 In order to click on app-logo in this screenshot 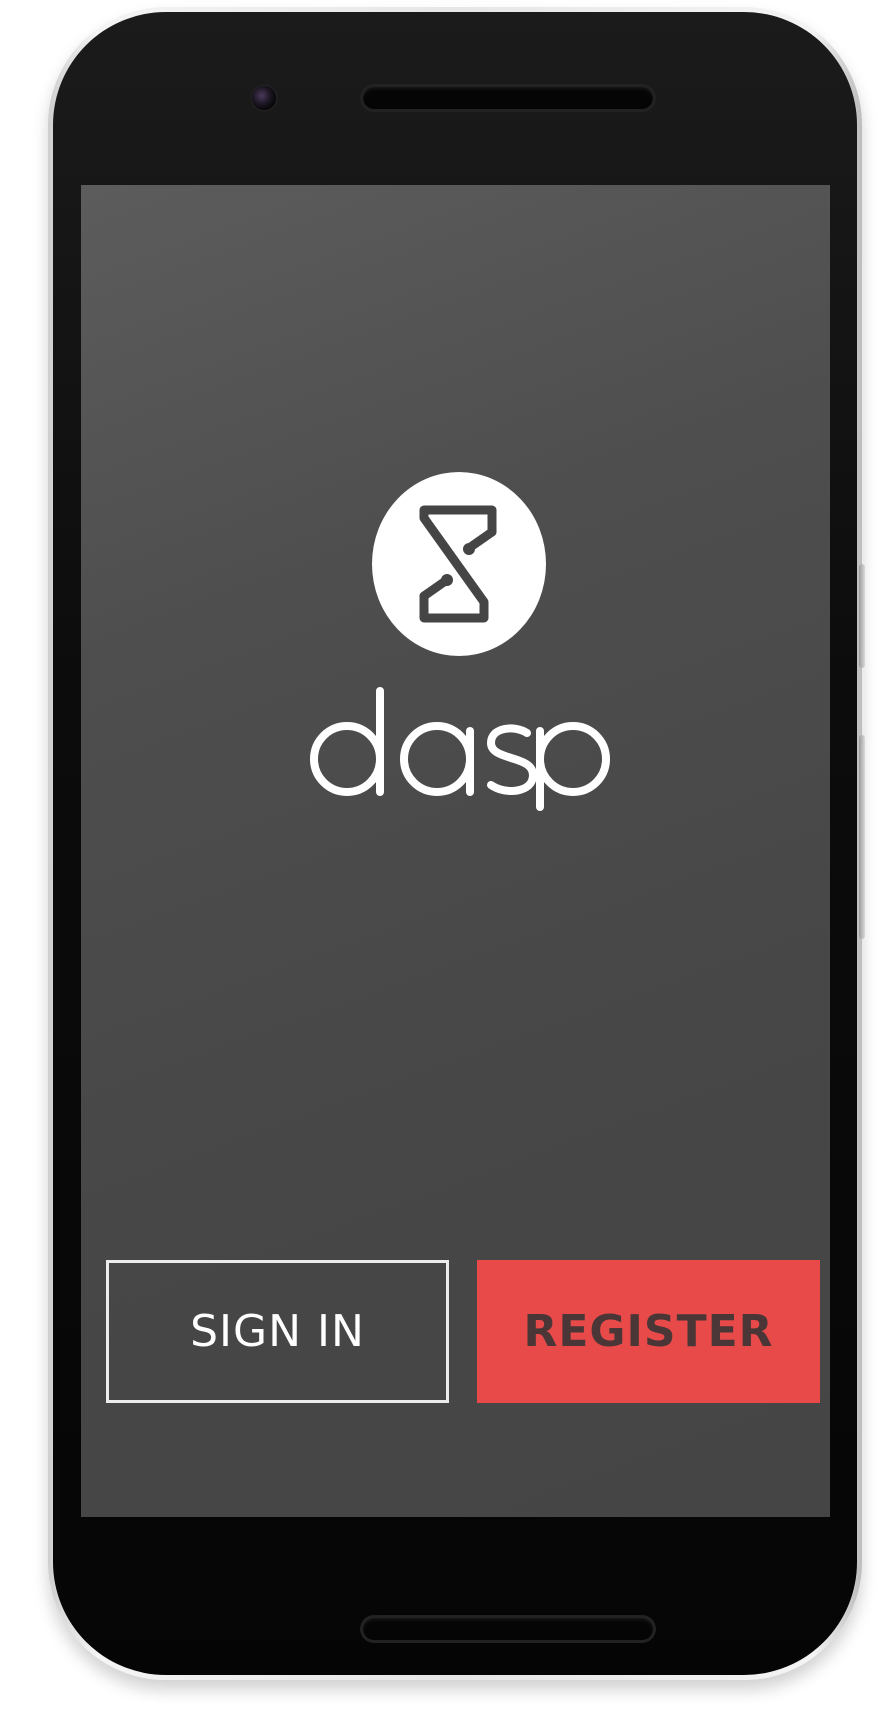, I will do `click(459, 564)`.